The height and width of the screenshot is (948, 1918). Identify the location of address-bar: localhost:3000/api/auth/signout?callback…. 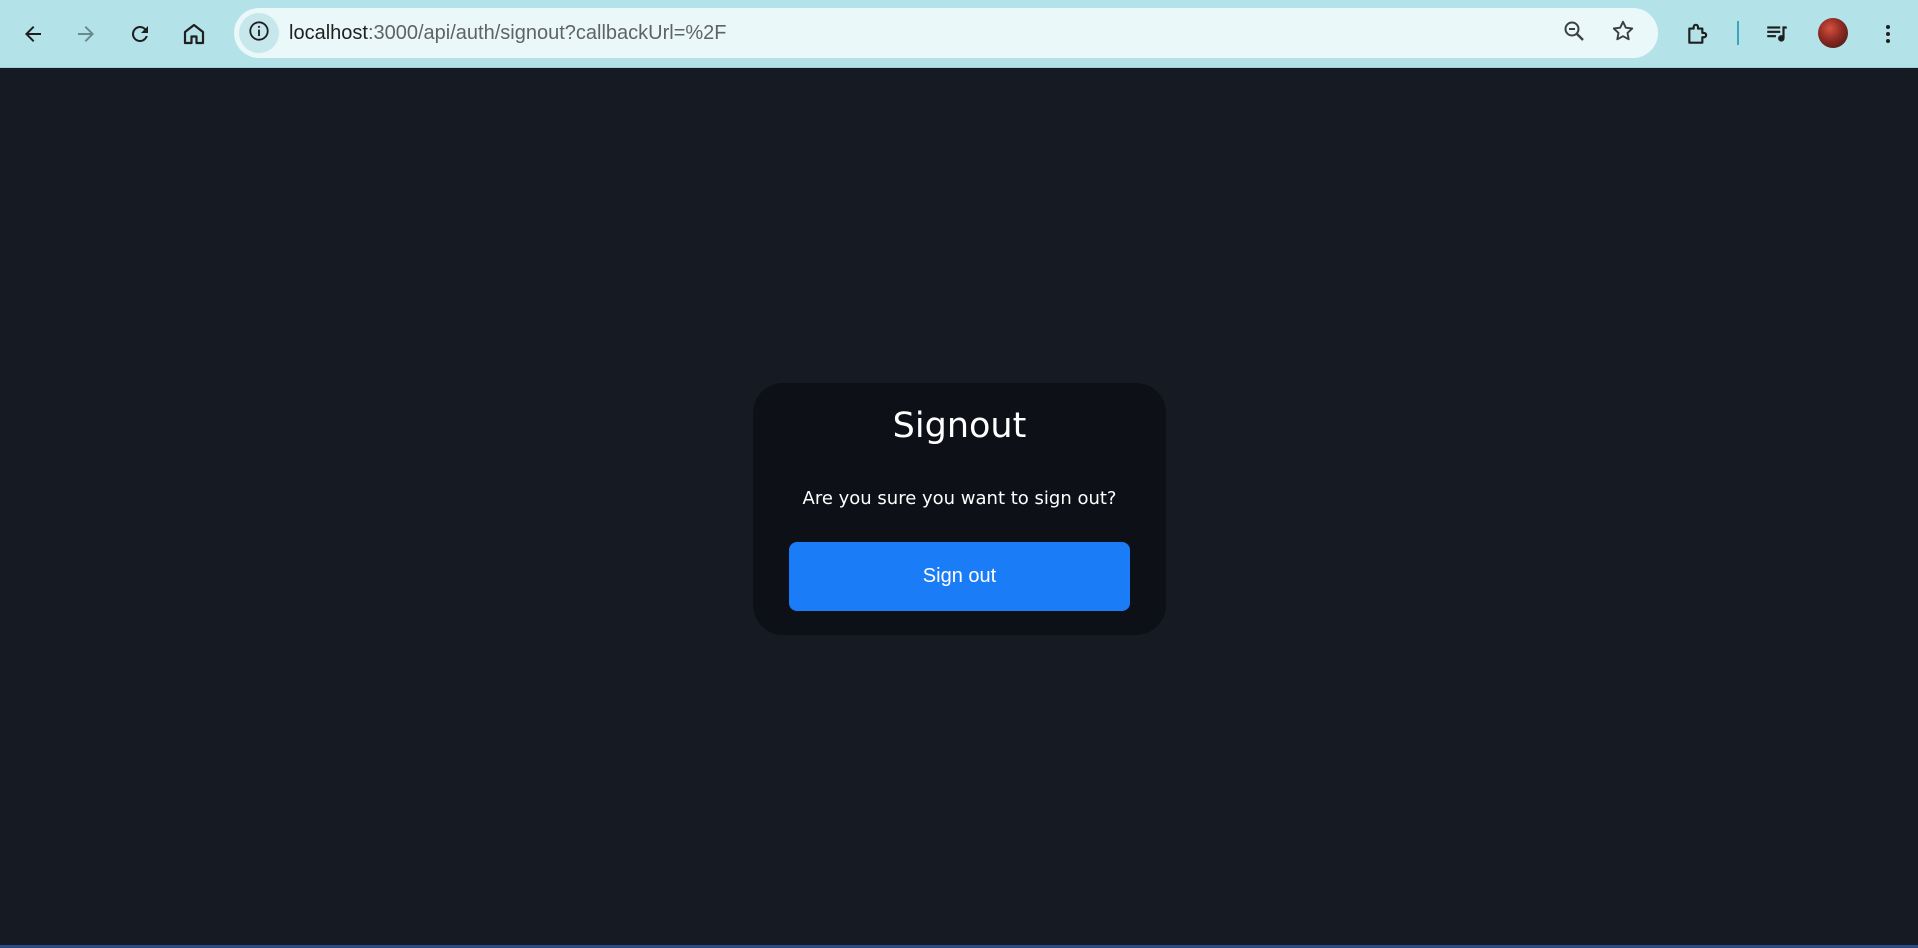
(946, 33).